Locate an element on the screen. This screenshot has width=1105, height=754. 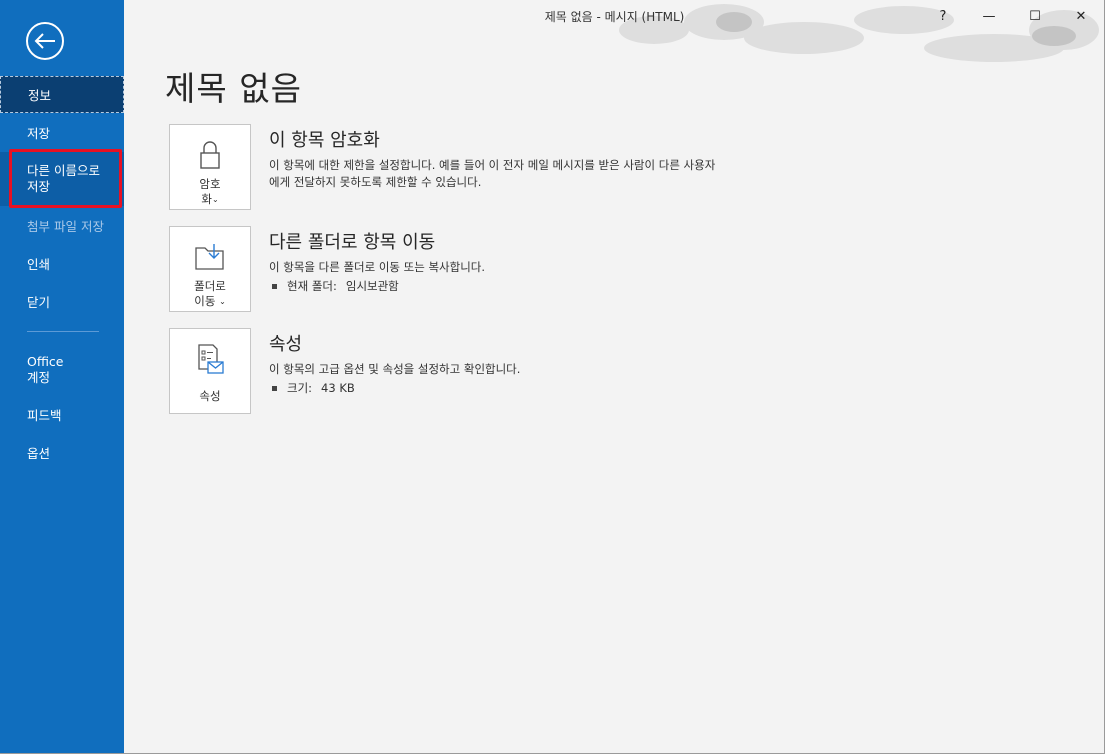
bullet-label: 현재 폴더: is located at coordinates (312, 286).